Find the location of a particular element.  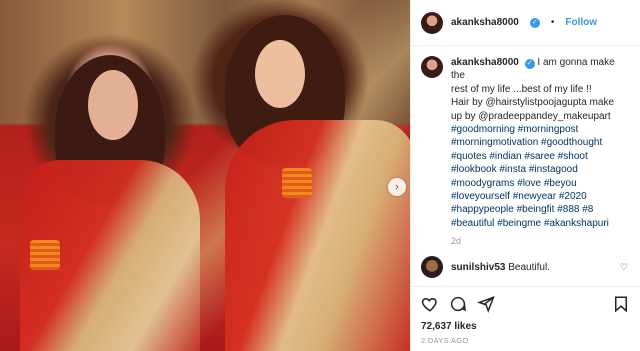

caption-line-2: rest of my life ...best of my life !! is located at coordinates (521, 89).